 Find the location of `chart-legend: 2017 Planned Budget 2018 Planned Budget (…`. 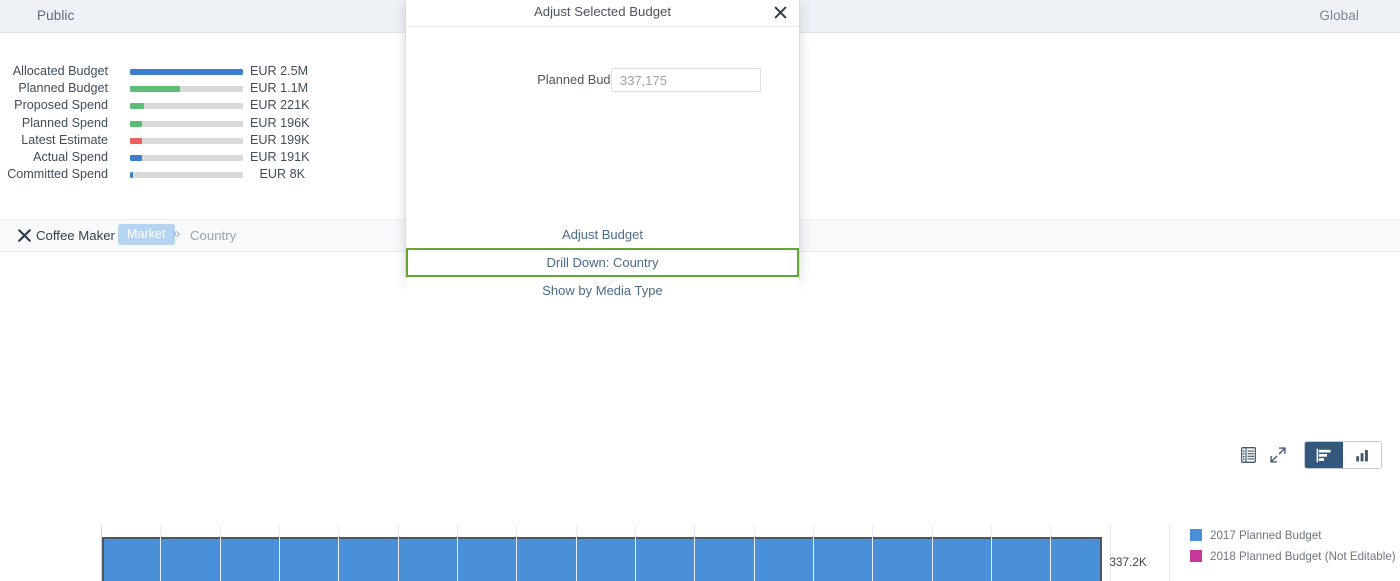

chart-legend: 2017 Planned Budget 2018 Planned Budget (… is located at coordinates (1293, 546).